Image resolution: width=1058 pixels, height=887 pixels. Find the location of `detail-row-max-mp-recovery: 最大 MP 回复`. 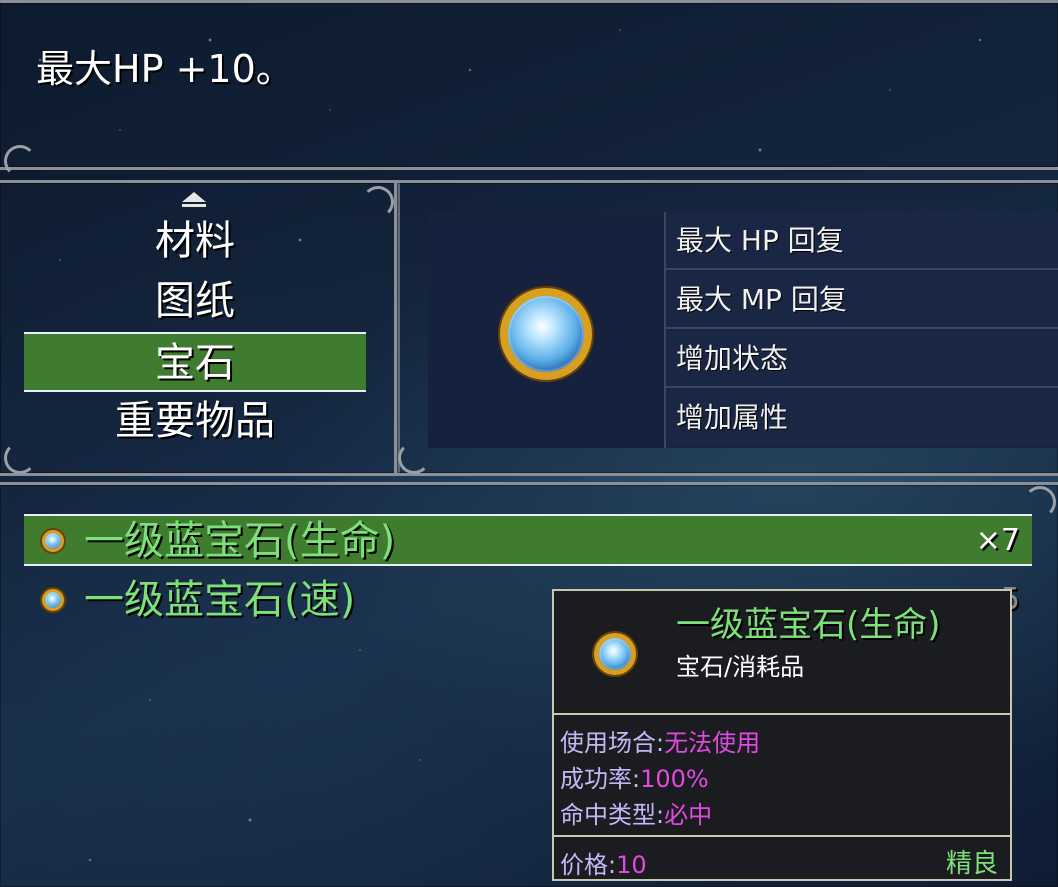

detail-row-max-mp-recovery: 最大 MP 回复 is located at coordinates (862, 300).